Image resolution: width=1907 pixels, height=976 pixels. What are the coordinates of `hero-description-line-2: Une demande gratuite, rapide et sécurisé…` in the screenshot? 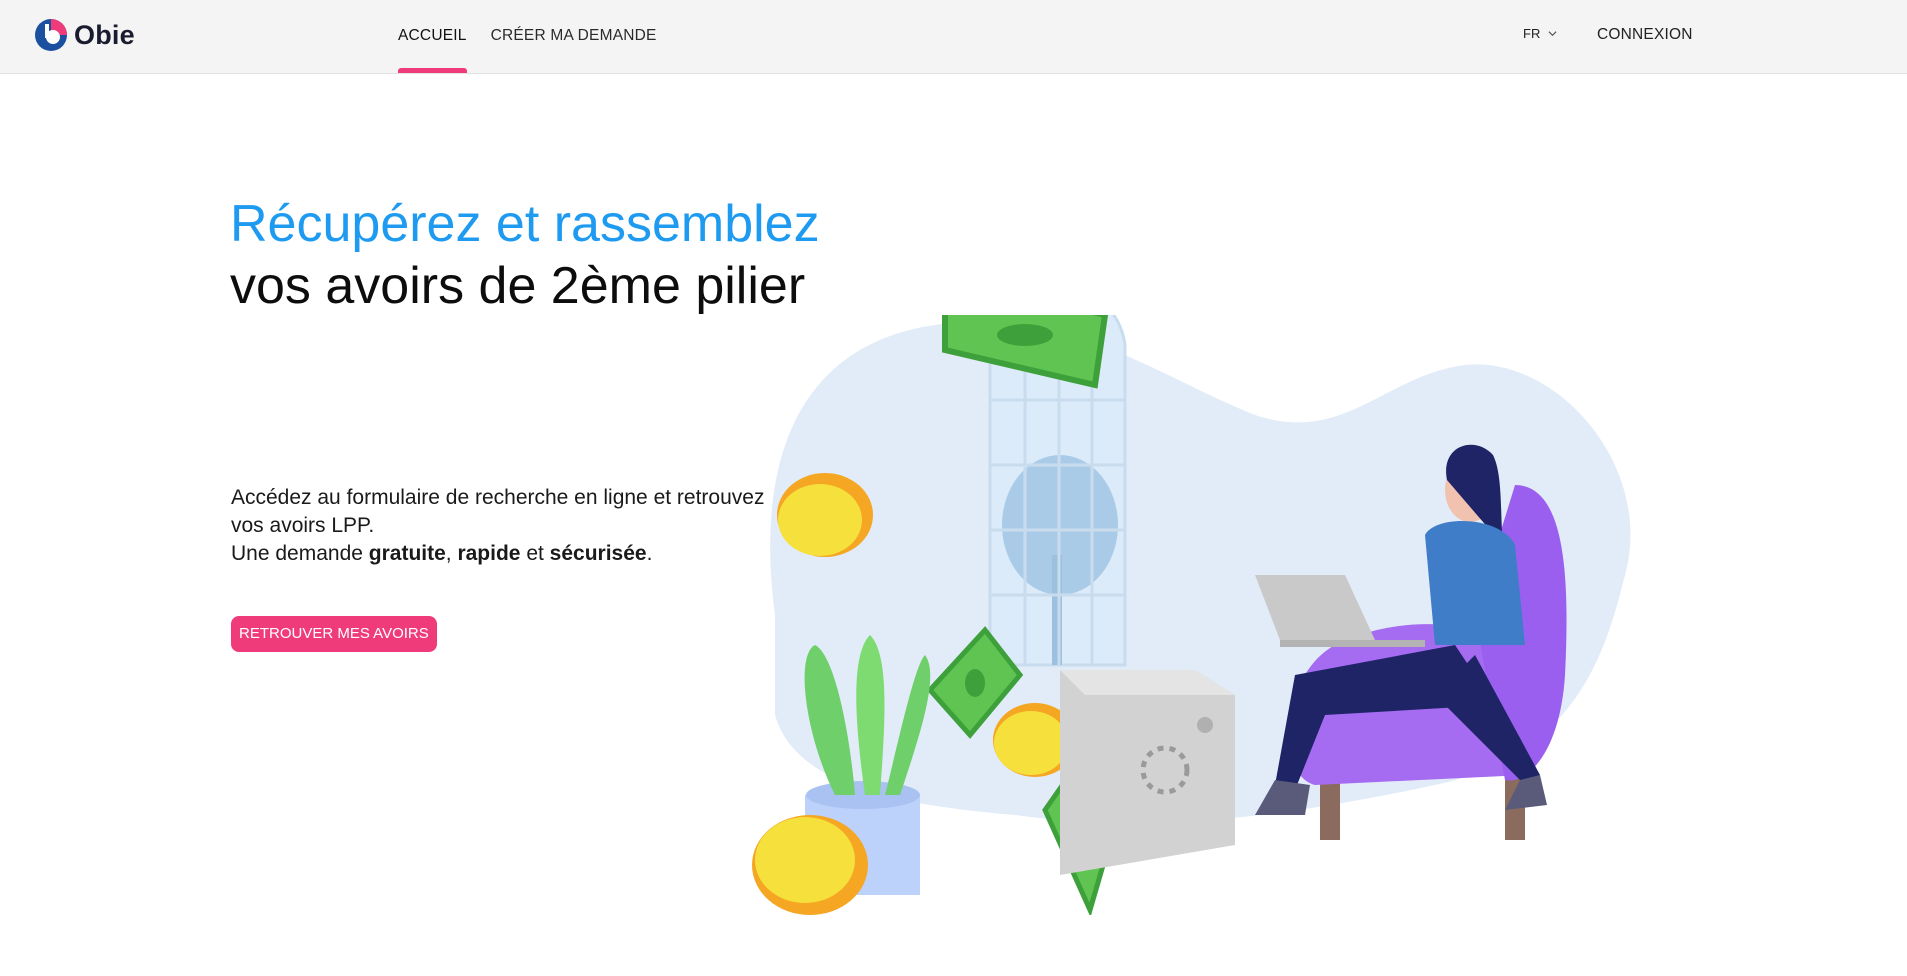 It's located at (511, 554).